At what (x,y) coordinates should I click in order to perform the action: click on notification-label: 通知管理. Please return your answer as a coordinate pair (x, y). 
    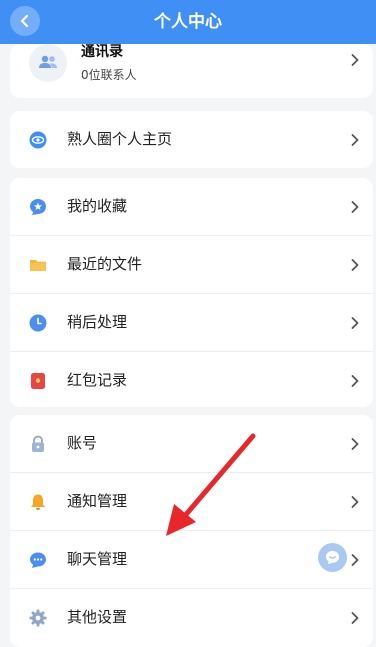
    Looking at the image, I should click on (97, 501).